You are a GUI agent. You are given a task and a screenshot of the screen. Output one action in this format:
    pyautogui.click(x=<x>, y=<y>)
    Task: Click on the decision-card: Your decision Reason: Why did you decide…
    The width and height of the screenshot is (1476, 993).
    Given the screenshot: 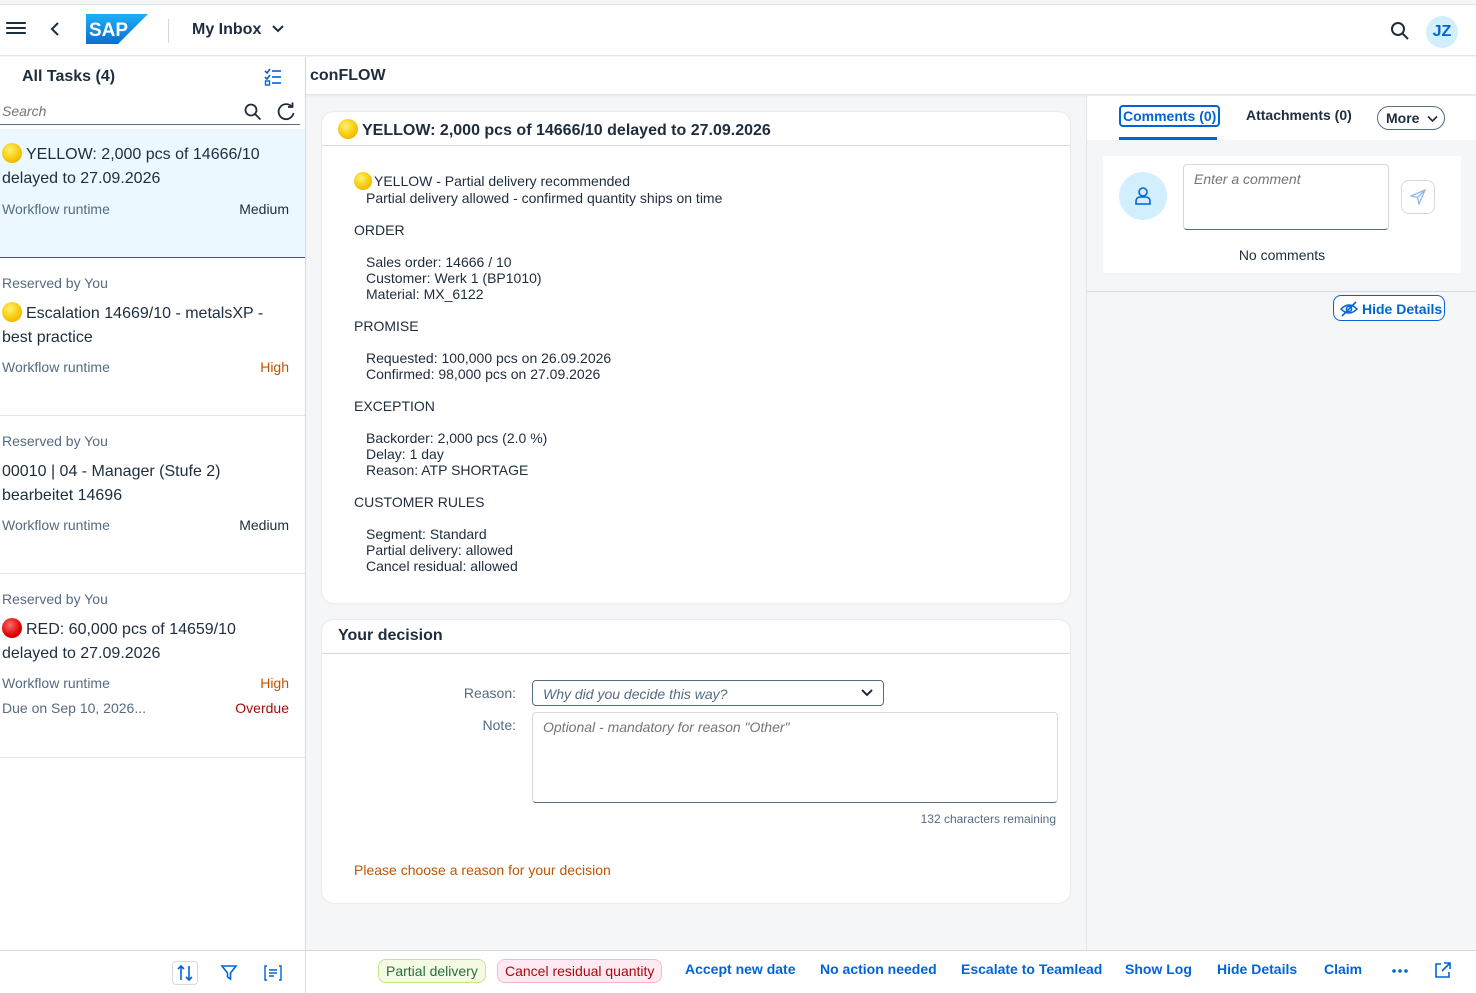 What is the action you would take?
    pyautogui.click(x=696, y=761)
    